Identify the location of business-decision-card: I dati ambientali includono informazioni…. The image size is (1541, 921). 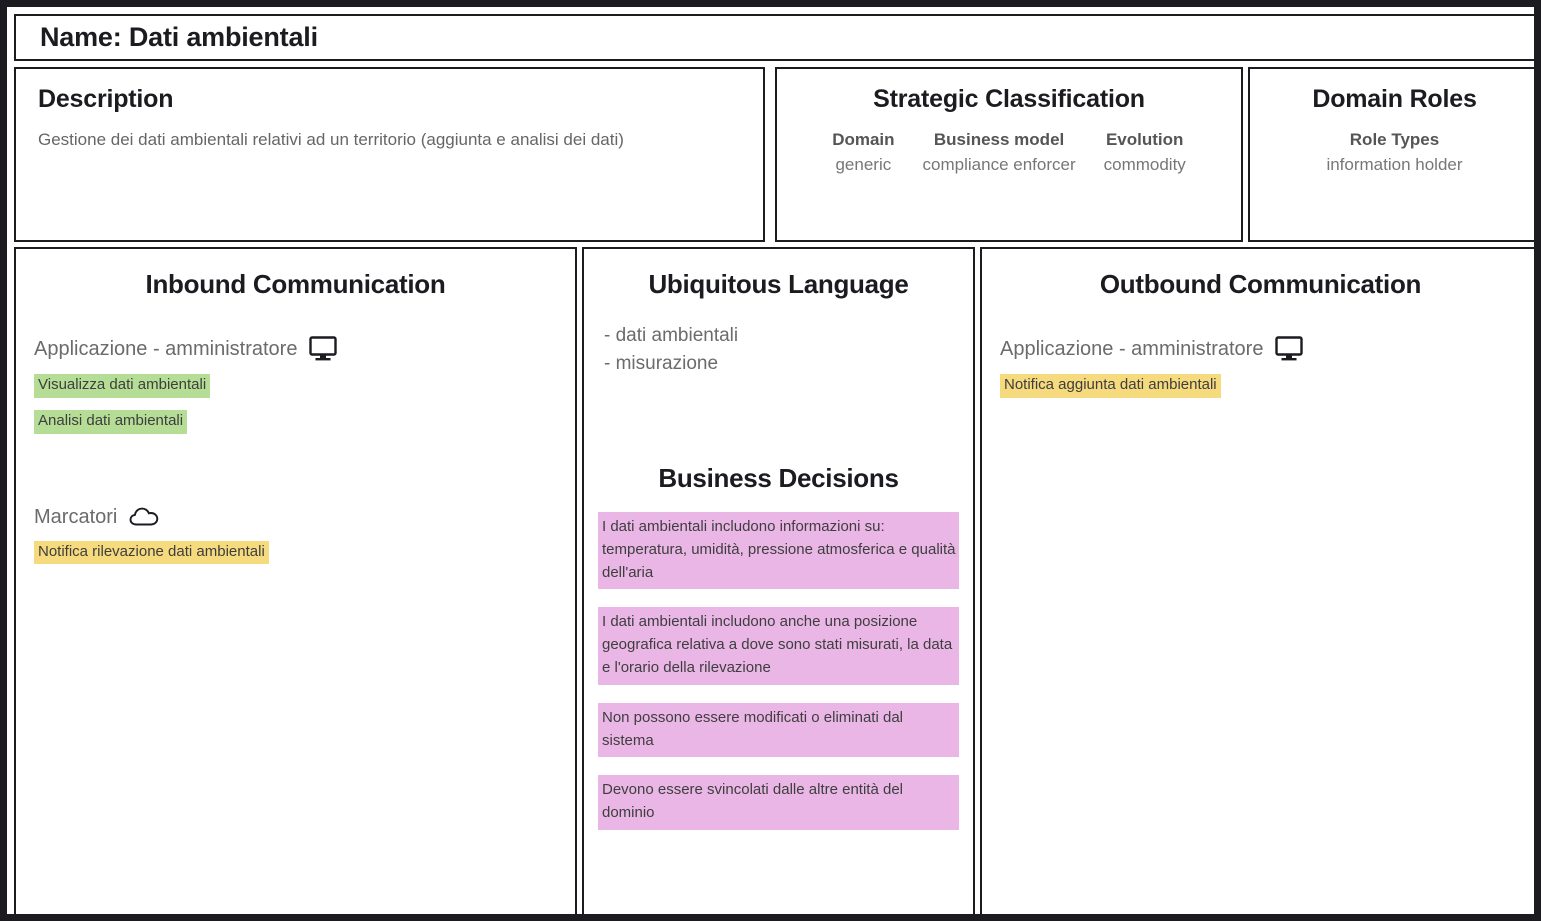
(778, 551).